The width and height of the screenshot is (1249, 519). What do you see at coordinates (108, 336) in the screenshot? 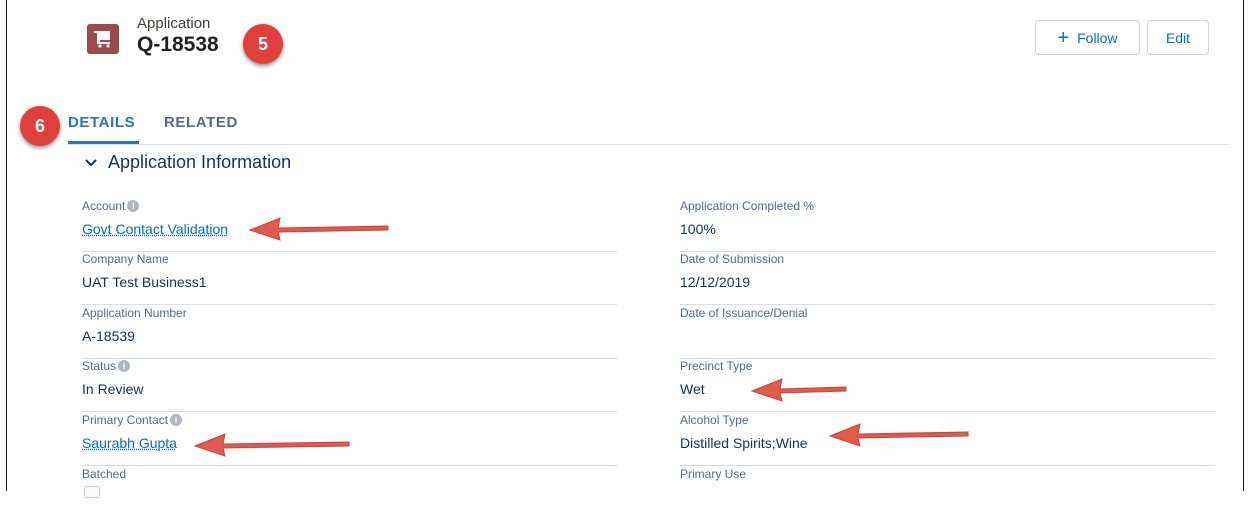
I see `field-value: A-18539` at bounding box center [108, 336].